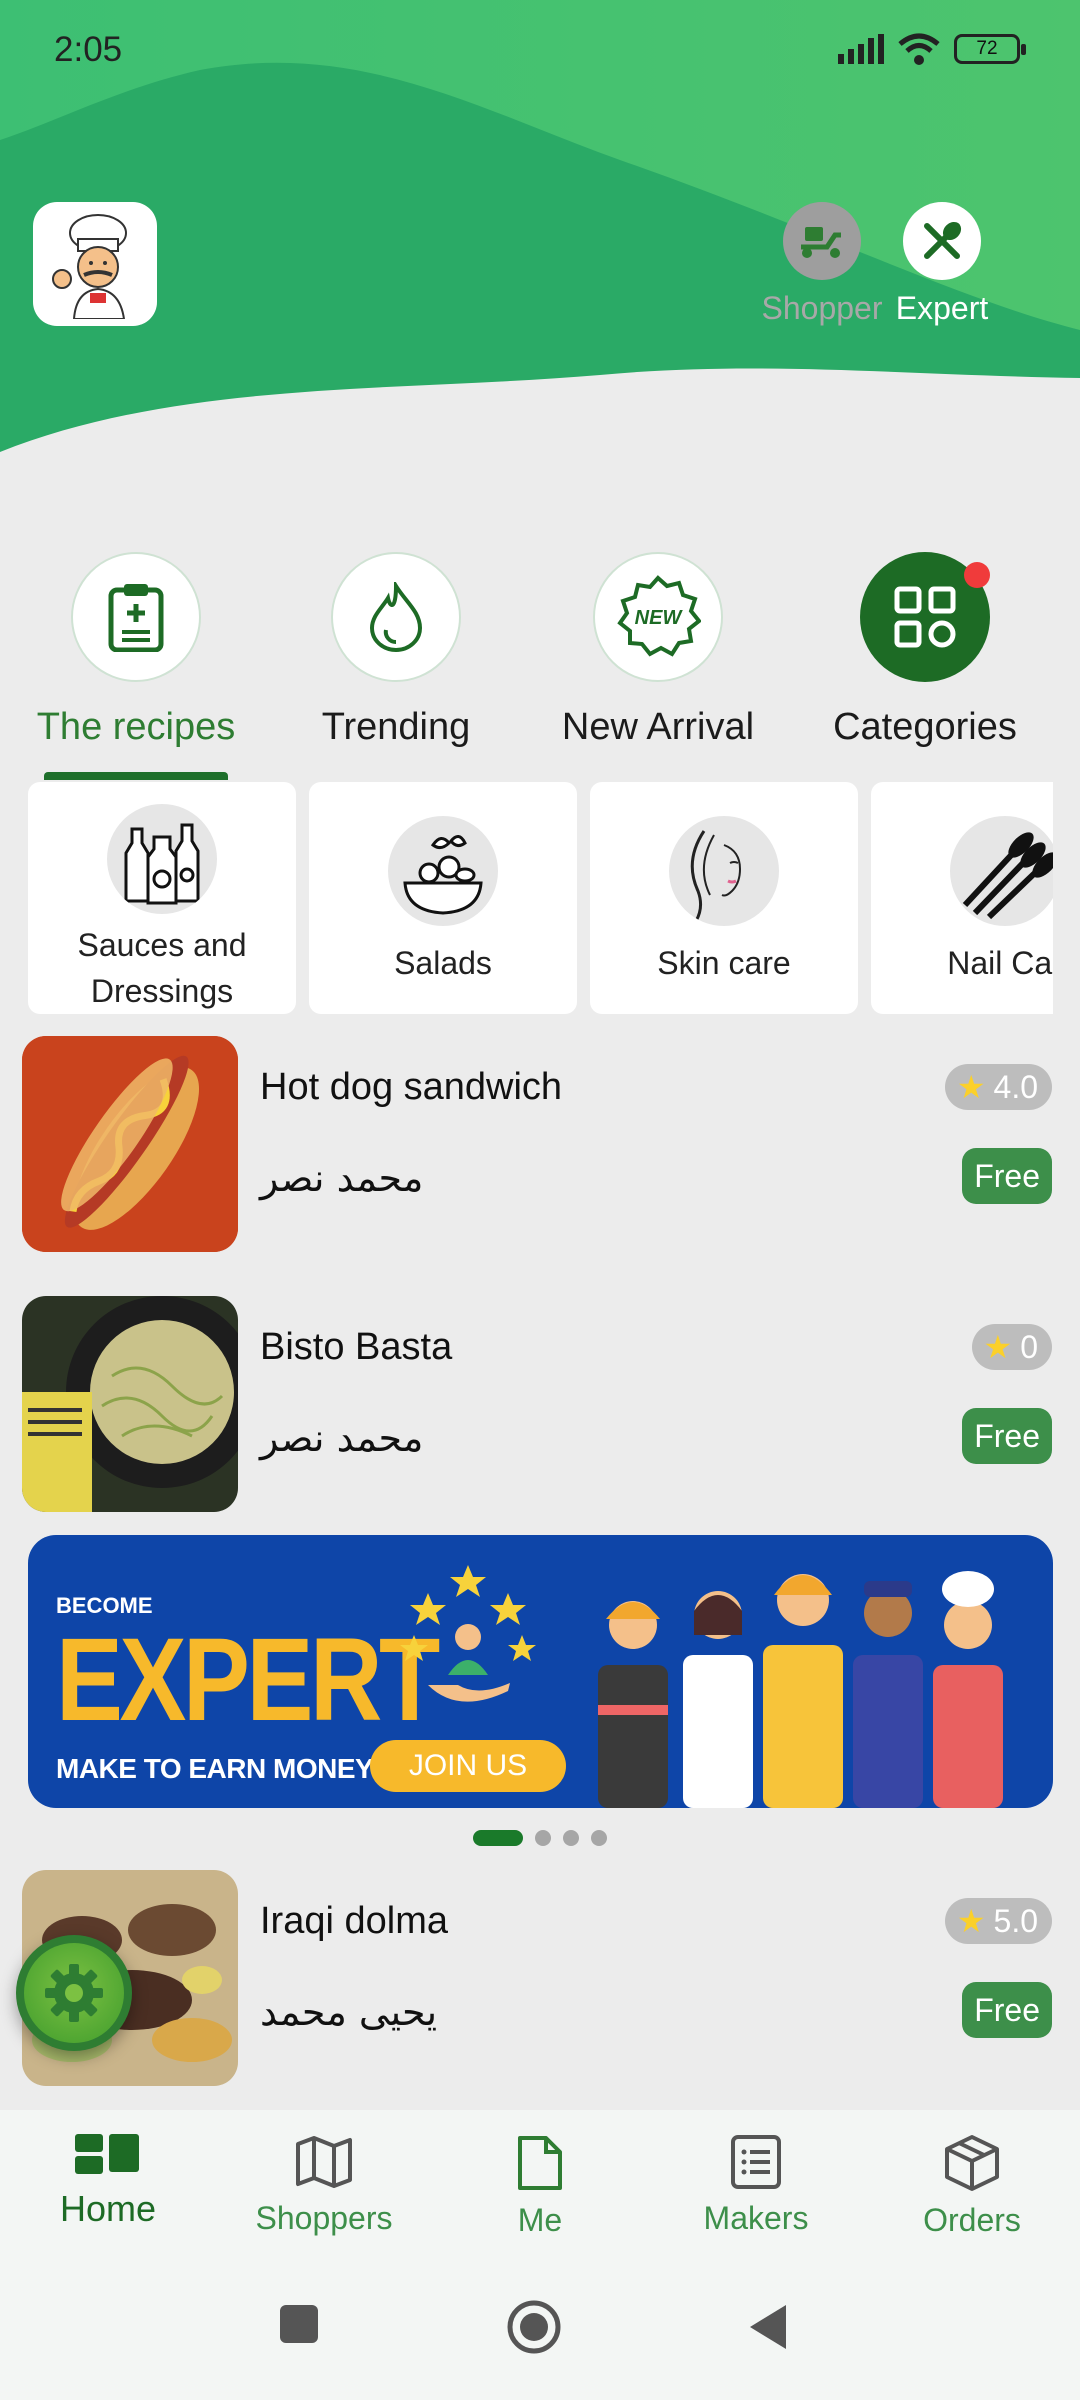 The image size is (1080, 2400). I want to click on circle-home-icon, so click(534, 2327).